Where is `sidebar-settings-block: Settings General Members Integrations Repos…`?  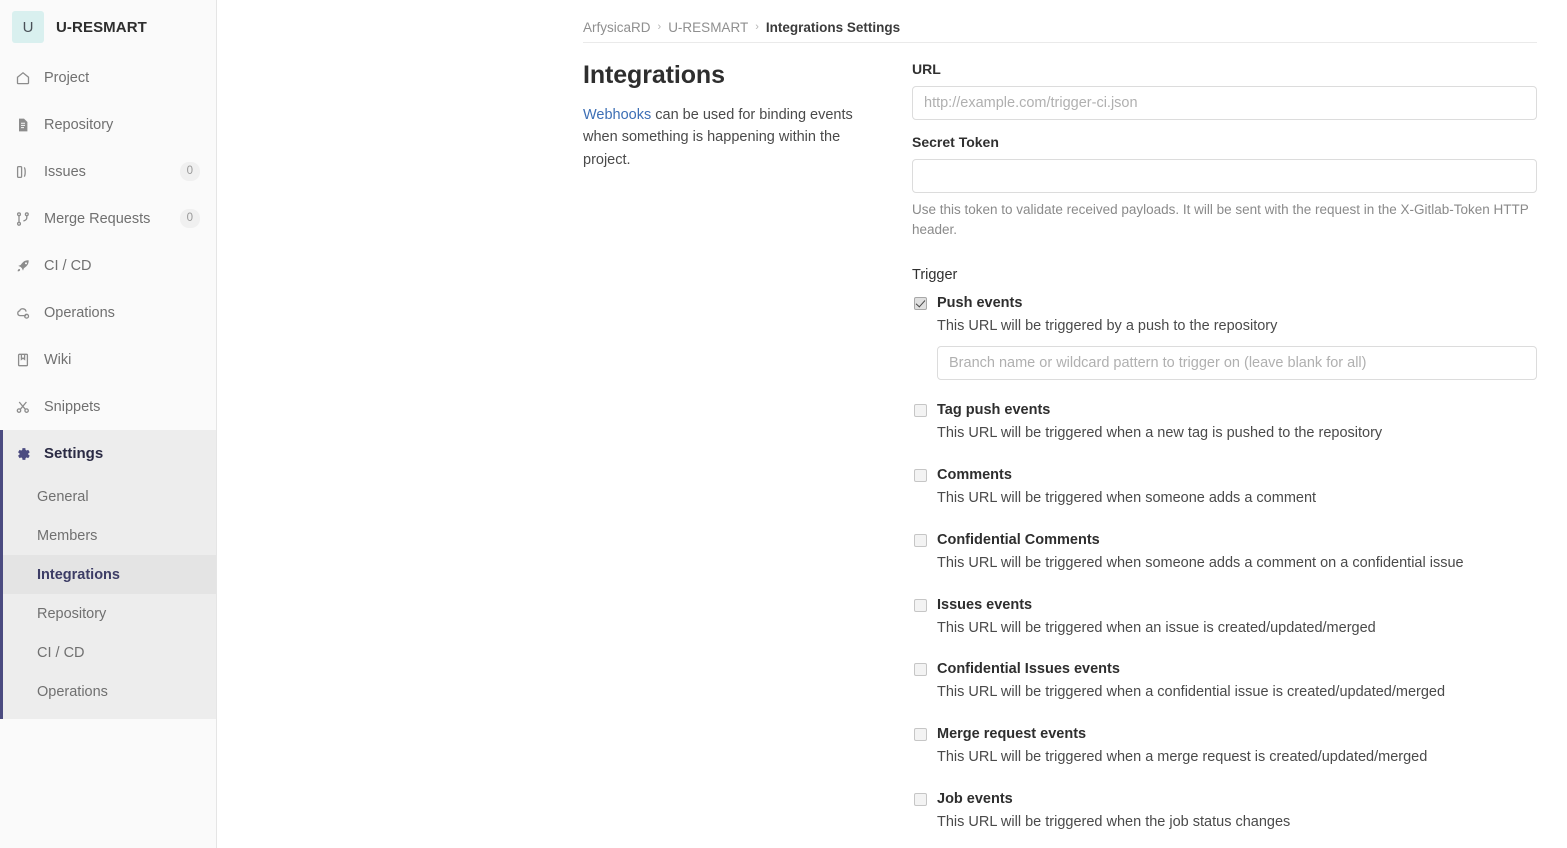 sidebar-settings-block: Settings General Members Integrations Repos… is located at coordinates (108, 574).